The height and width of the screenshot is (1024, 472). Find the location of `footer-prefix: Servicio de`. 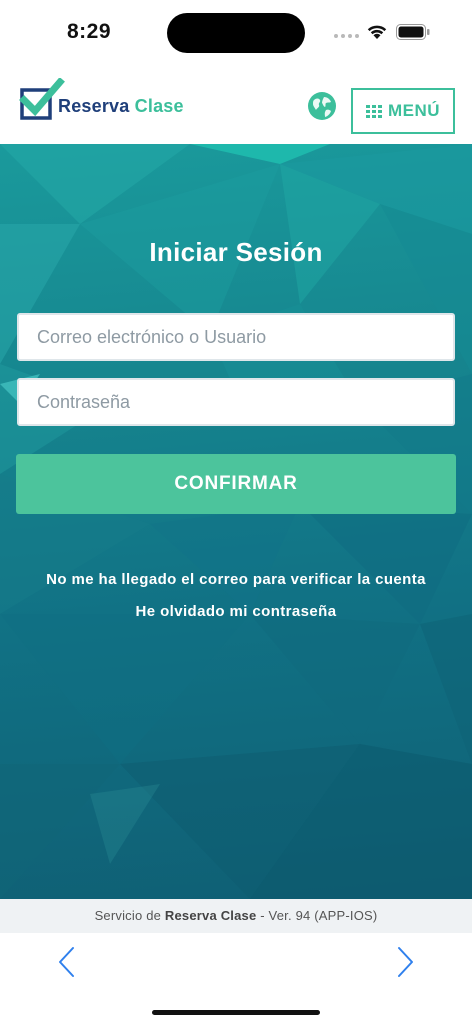

footer-prefix: Servicio de is located at coordinates (128, 915).